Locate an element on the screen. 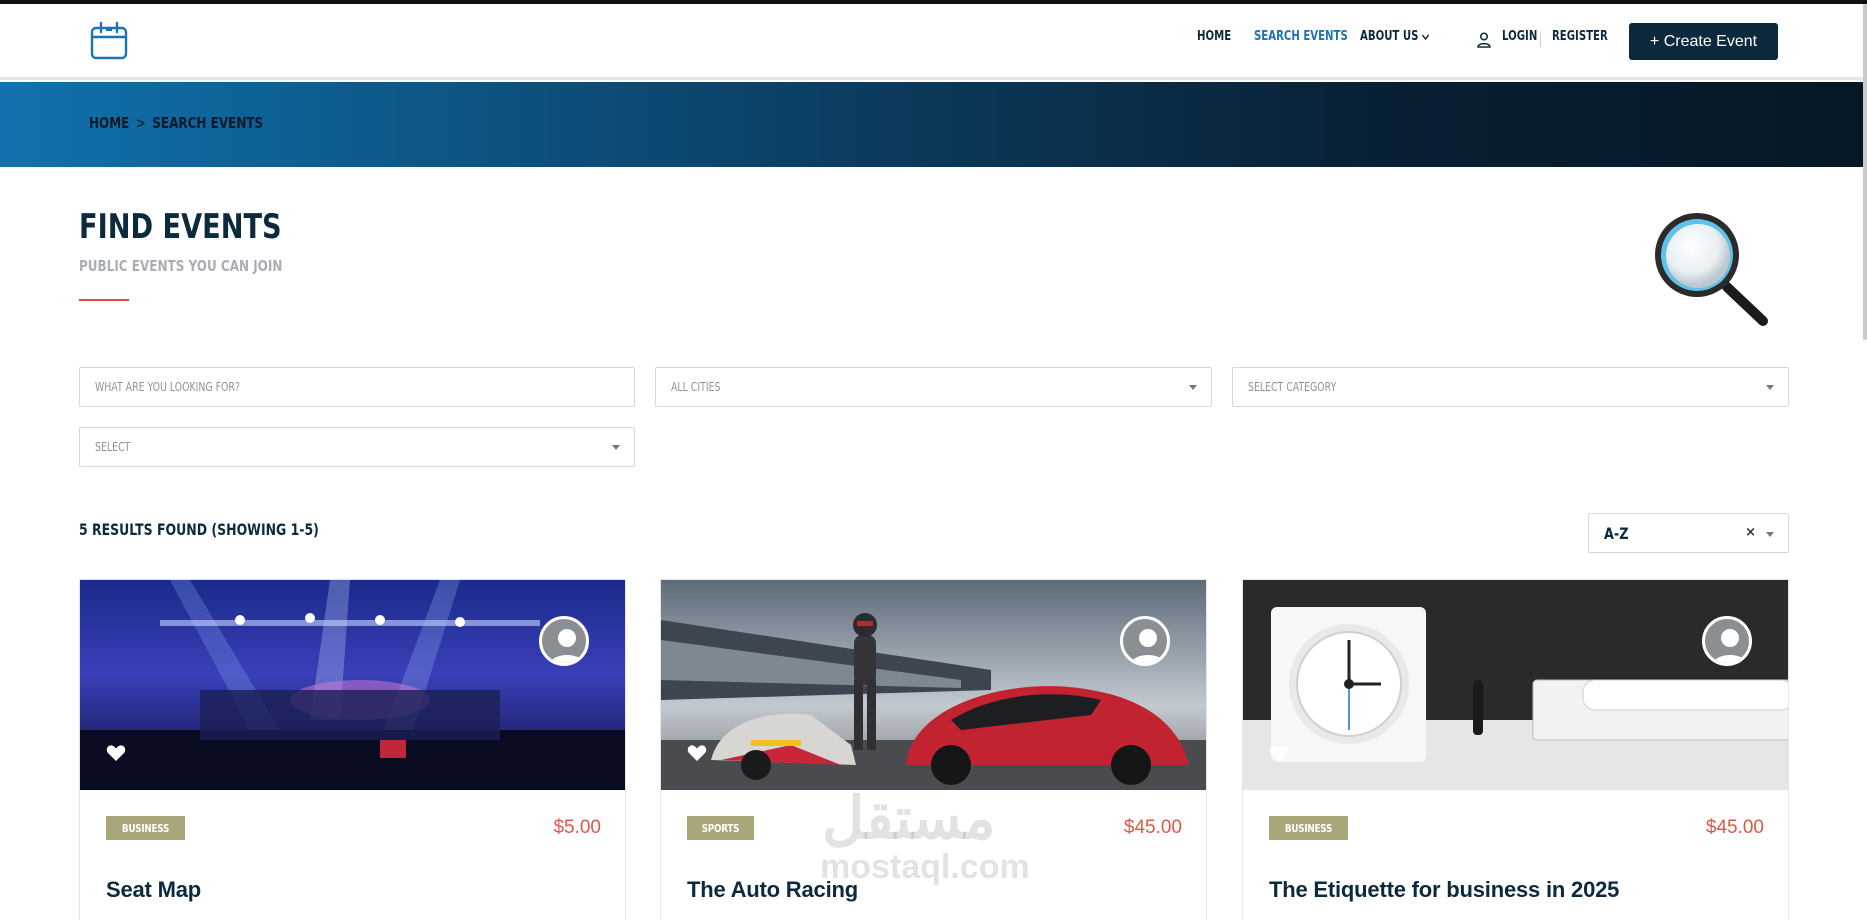 Image resolution: width=1867 pixels, height=920 pixels. category-badge-label: SPORTS is located at coordinates (720, 828).